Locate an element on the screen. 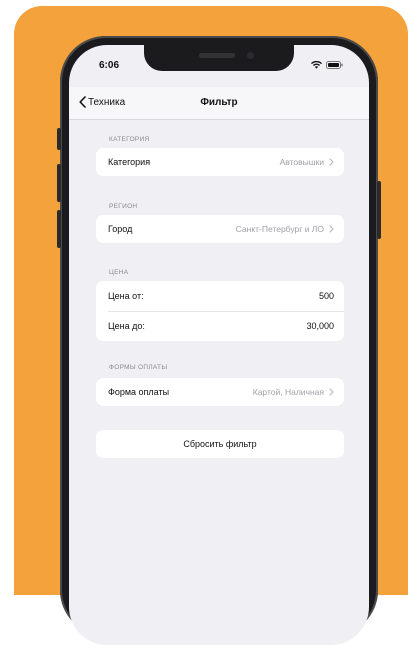 The height and width of the screenshot is (645, 414). row-category: Категория Автовышки is located at coordinates (220, 162).